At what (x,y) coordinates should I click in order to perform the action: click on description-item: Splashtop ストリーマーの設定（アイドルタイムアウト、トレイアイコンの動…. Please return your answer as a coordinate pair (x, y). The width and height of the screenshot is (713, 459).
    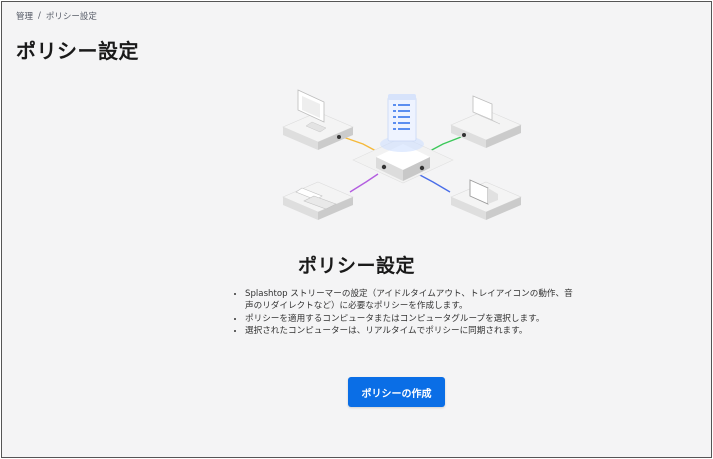
    Looking at the image, I should click on (410, 300).